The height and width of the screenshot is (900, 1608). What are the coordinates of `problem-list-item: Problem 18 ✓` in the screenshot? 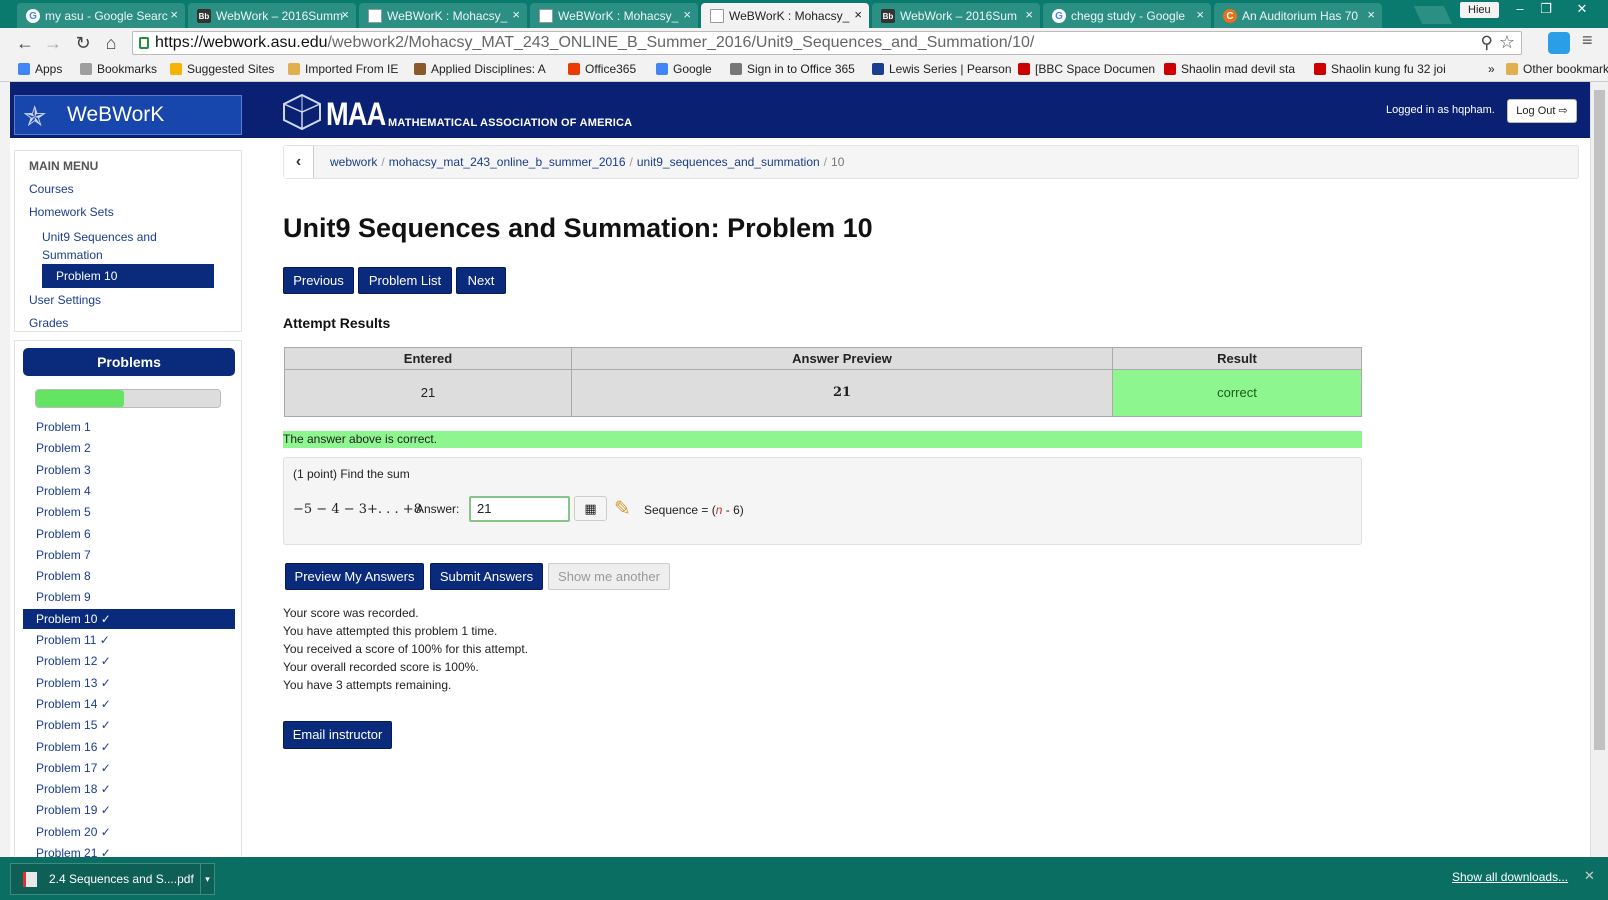 It's located at (129, 789).